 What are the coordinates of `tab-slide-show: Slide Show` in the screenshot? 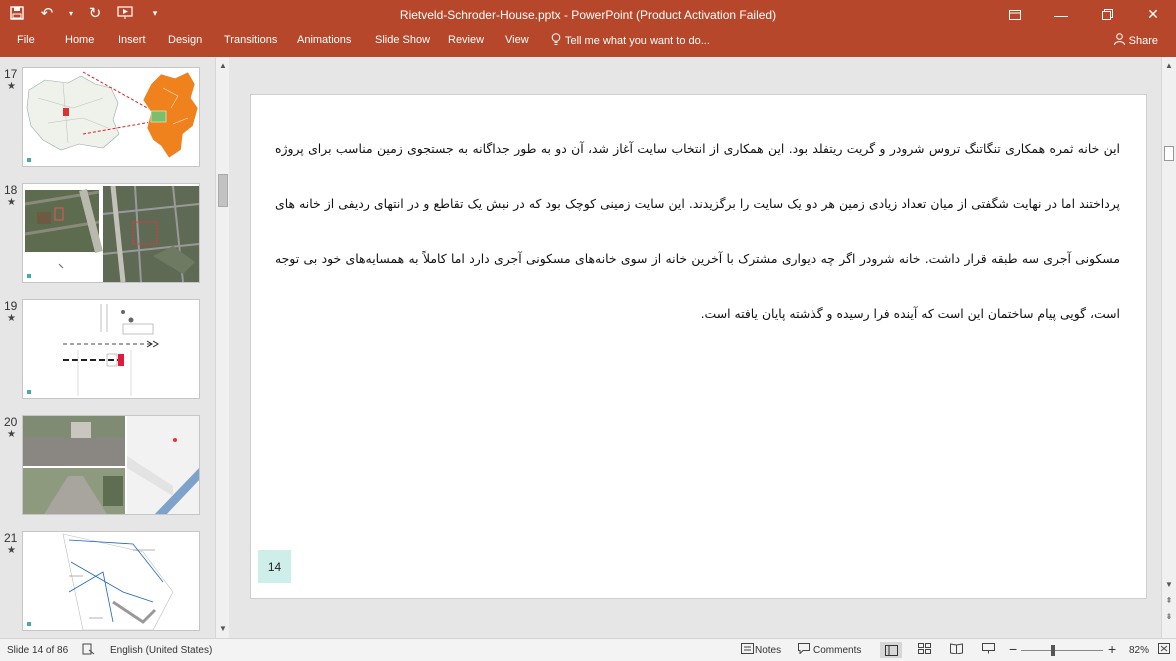 It's located at (402, 40).